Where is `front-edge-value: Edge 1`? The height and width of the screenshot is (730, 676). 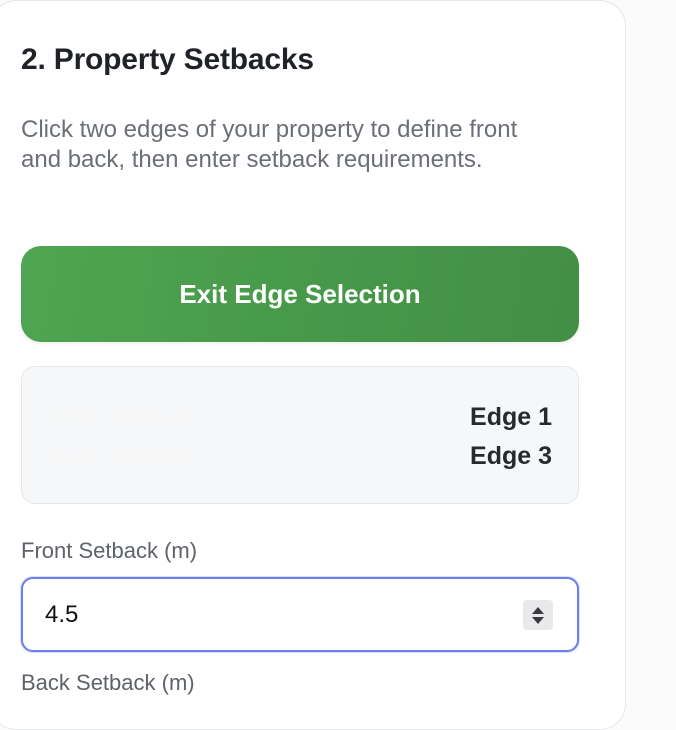 front-edge-value: Edge 1 is located at coordinates (511, 416).